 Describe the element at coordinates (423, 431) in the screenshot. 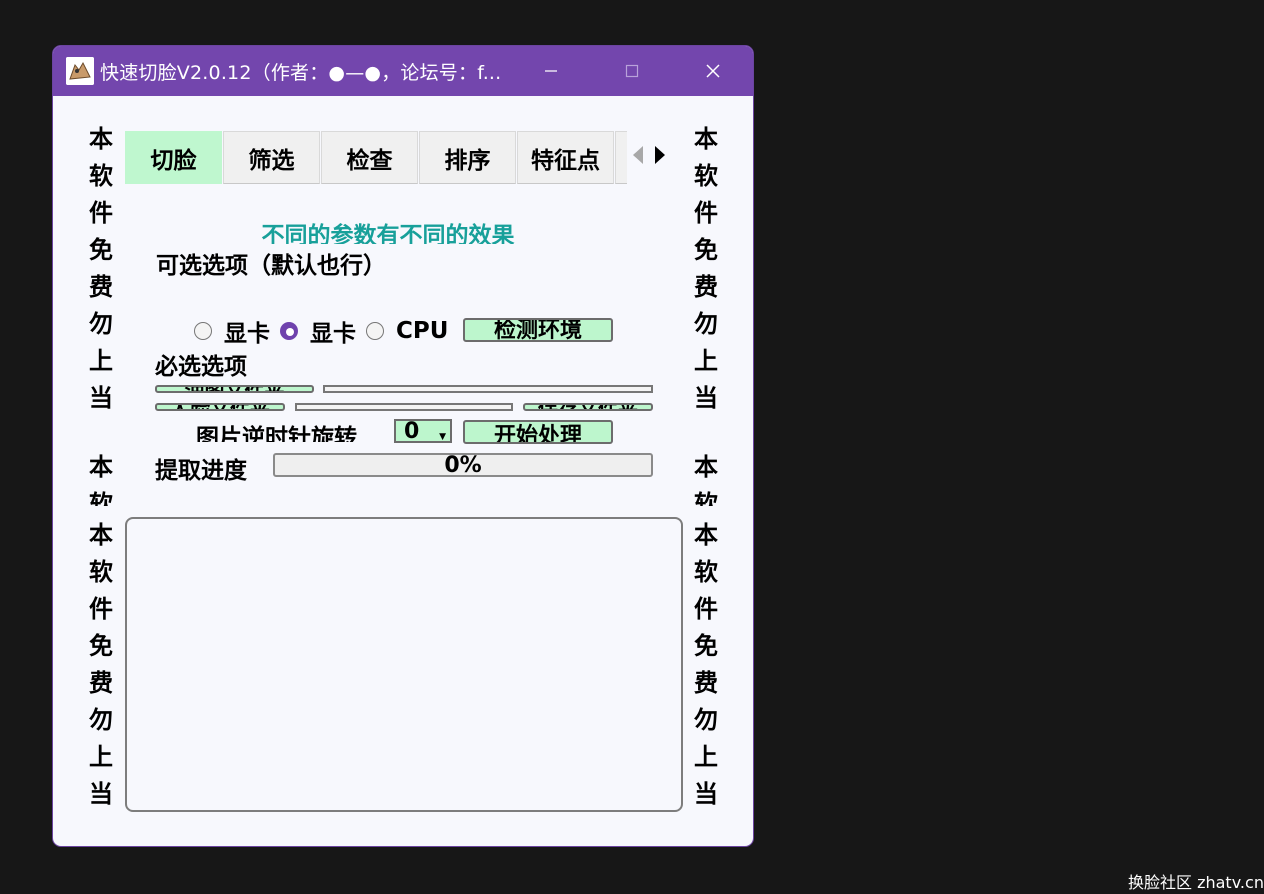

I see `rotate-select: 0 ▼` at that location.